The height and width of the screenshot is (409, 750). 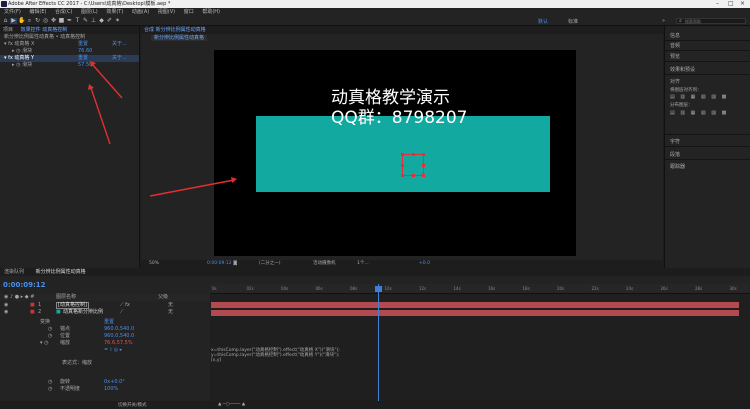 What do you see at coordinates (100, 116) in the screenshot?
I see `arrow-to-slider-y` at bounding box center [100, 116].